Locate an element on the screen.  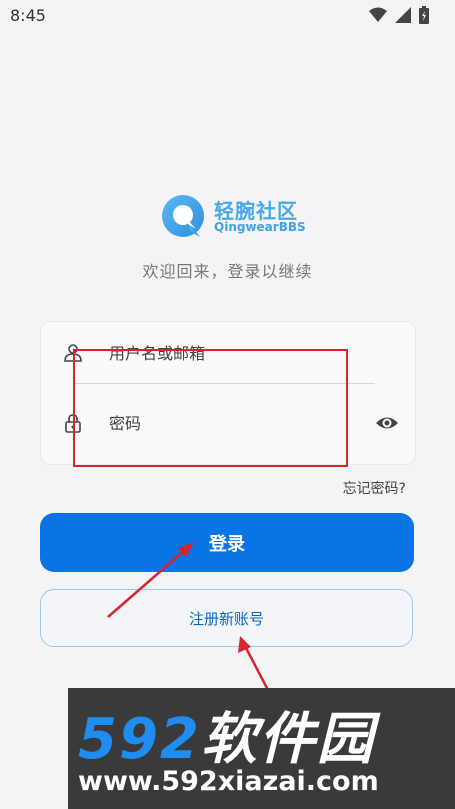
watermark-url: www.592xiazai.com is located at coordinates (228, 781).